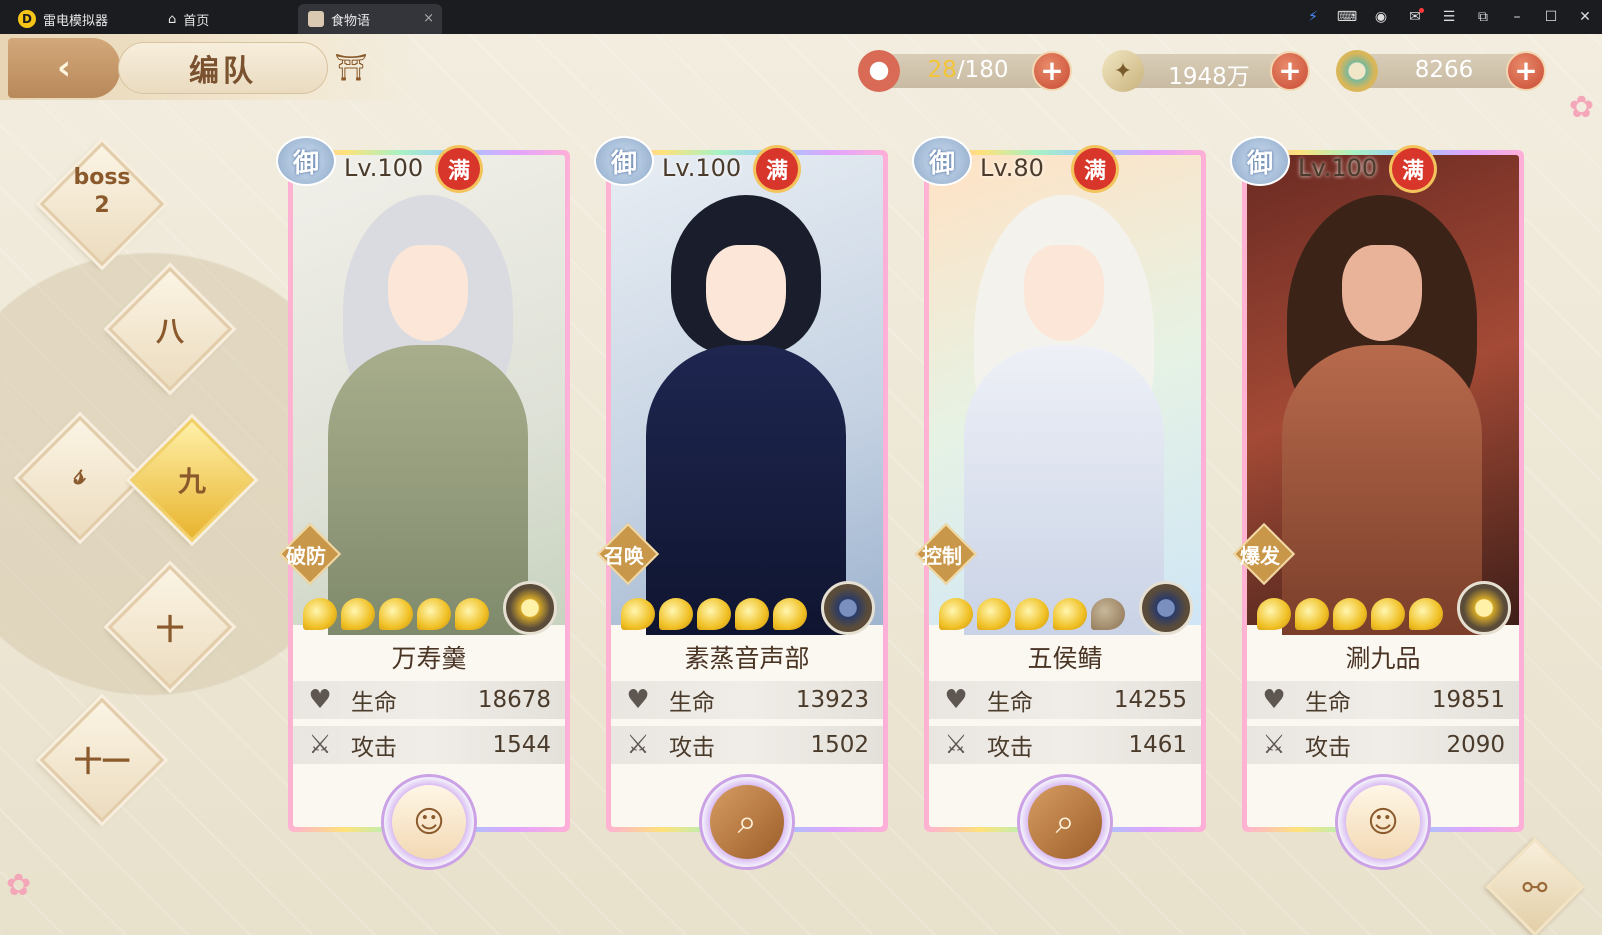 The width and height of the screenshot is (1602, 935). What do you see at coordinates (19, 885) in the screenshot?
I see `blossom-decoration: ✿` at bounding box center [19, 885].